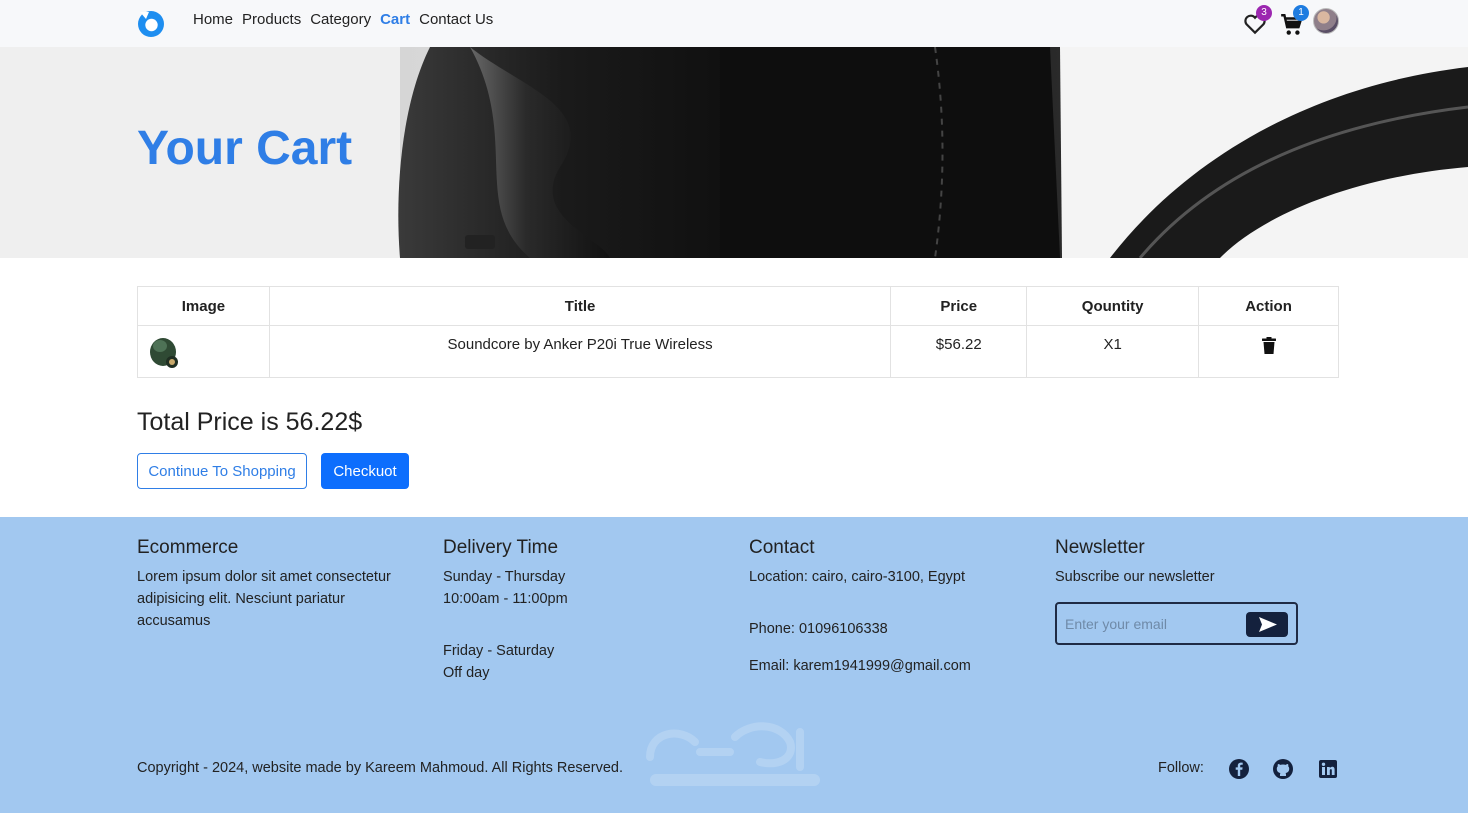 This screenshot has height=813, width=1468. I want to click on footer-contact-title: Contact, so click(782, 547).